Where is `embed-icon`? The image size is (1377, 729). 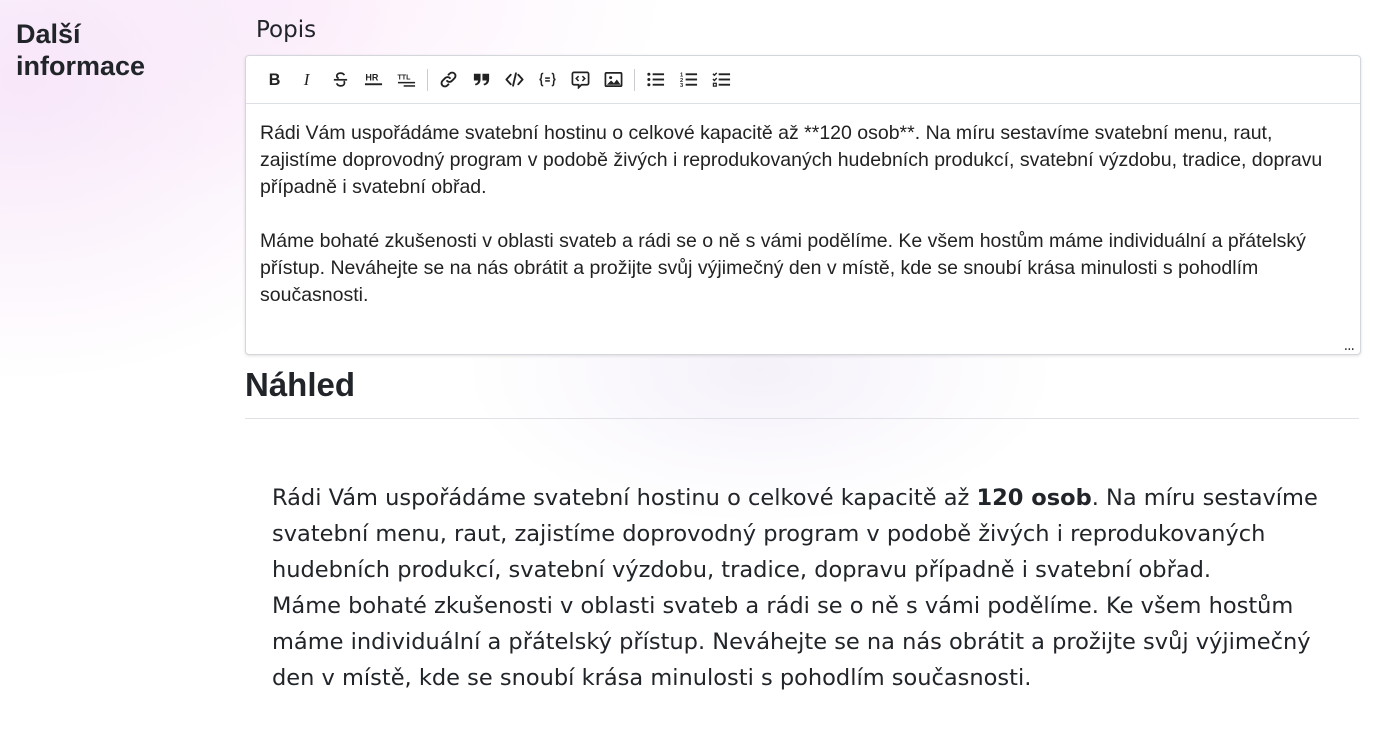
embed-icon is located at coordinates (580, 80).